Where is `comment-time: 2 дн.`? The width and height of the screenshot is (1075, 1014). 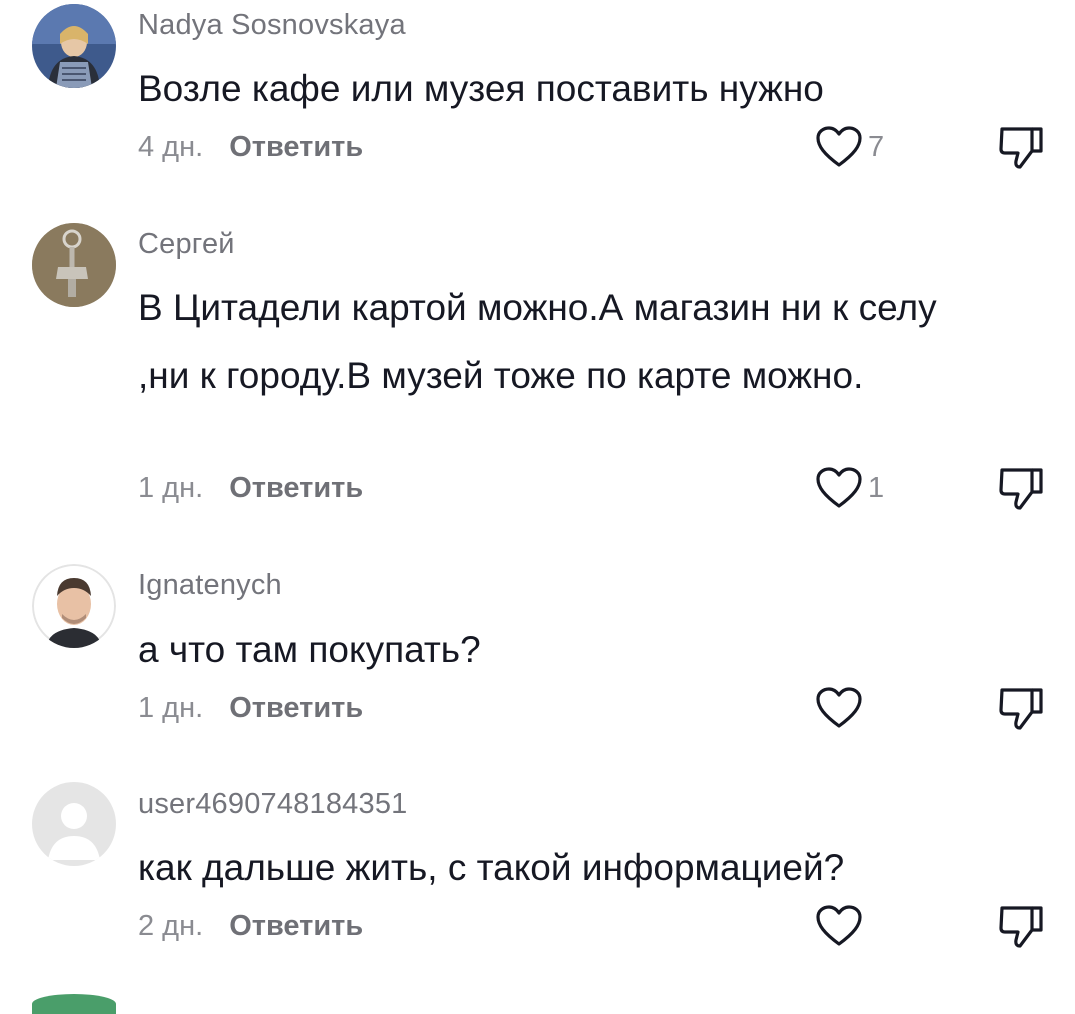 comment-time: 2 дн. is located at coordinates (171, 926).